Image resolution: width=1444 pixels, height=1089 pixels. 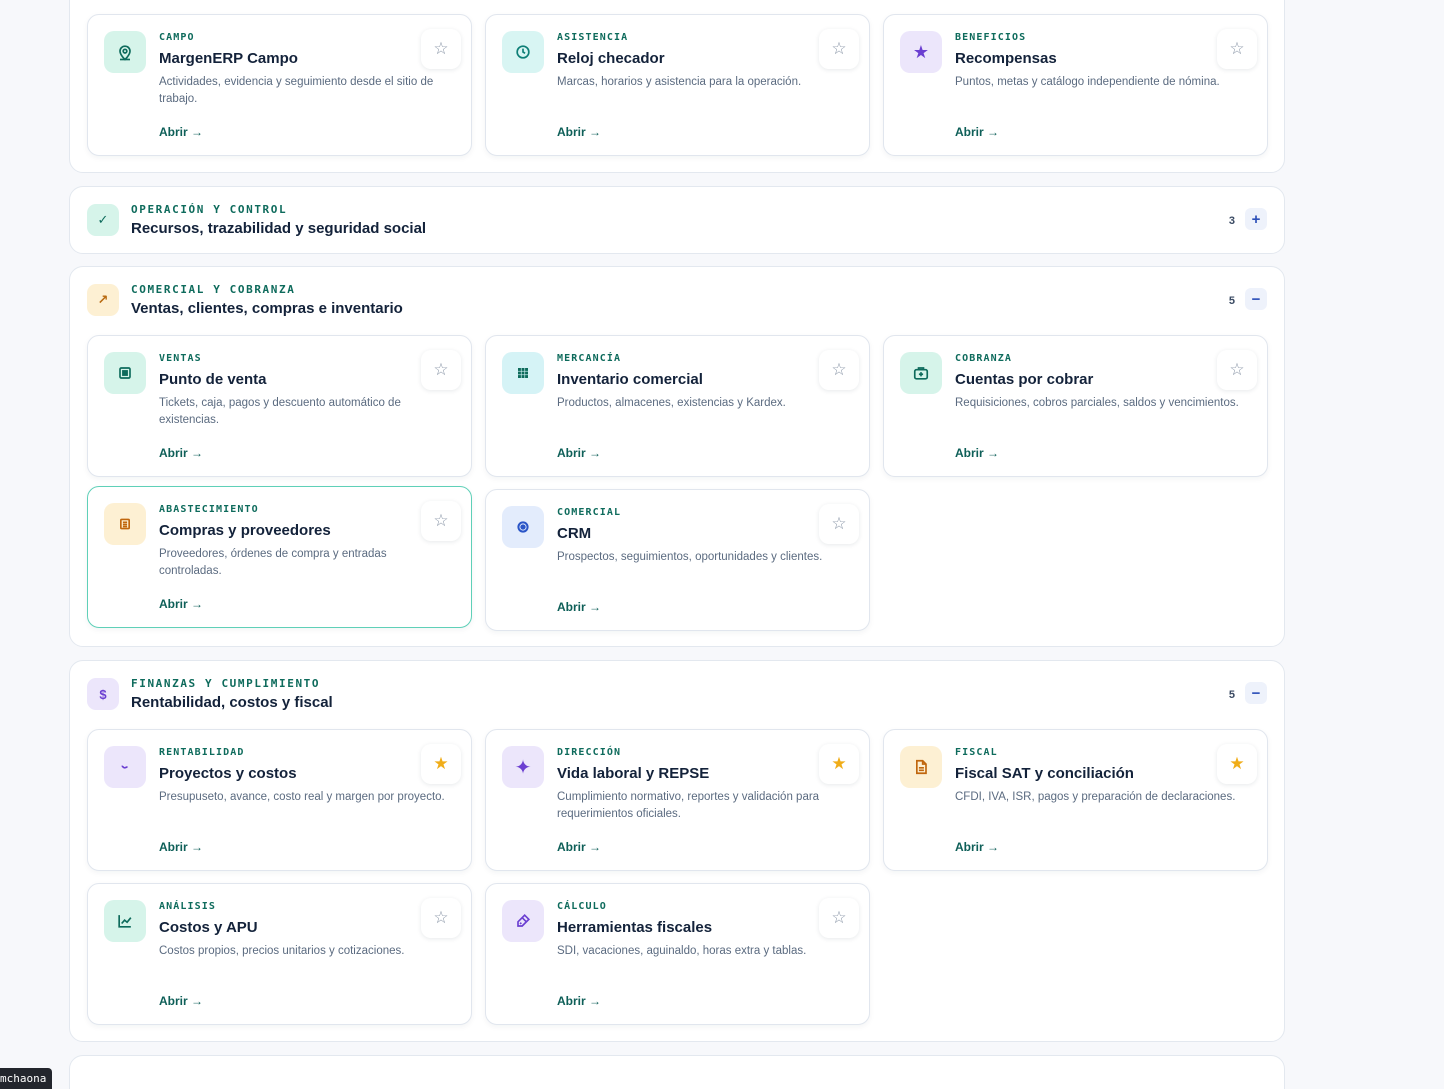 What do you see at coordinates (267, 308) in the screenshot?
I see `section-title: Ventas, clientes, compras e inventario` at bounding box center [267, 308].